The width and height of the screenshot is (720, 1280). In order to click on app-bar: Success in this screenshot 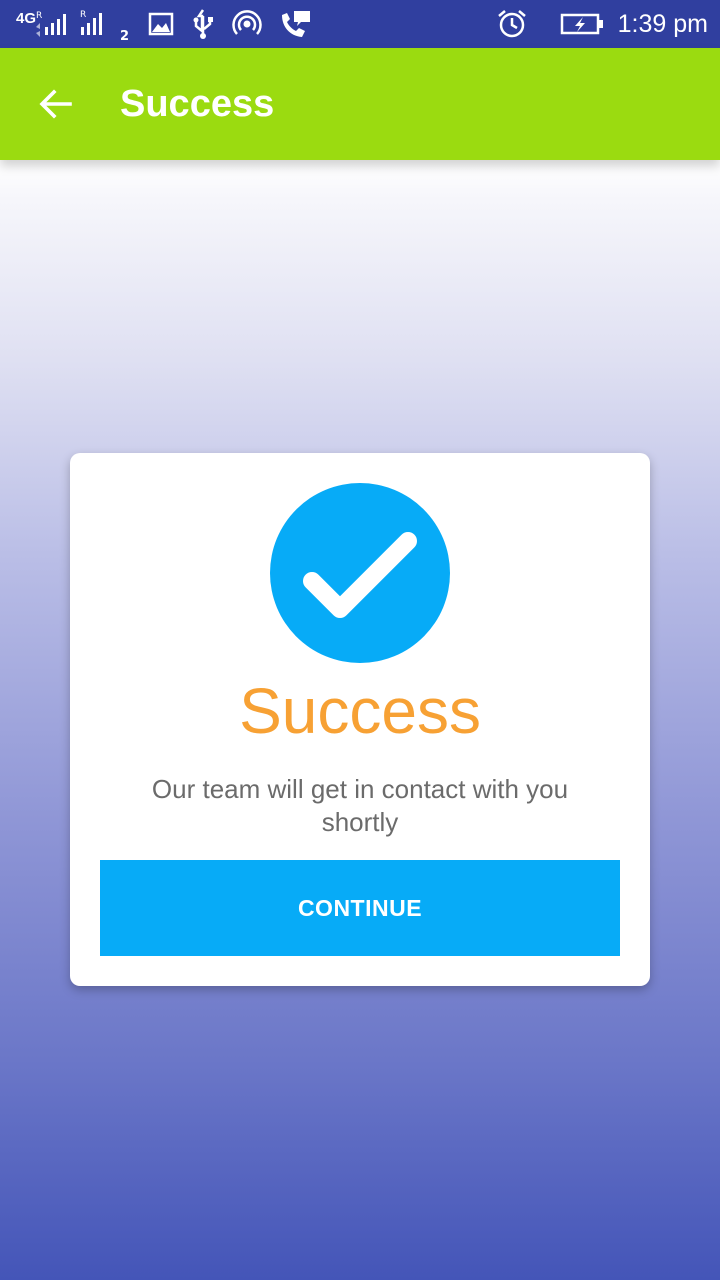, I will do `click(360, 104)`.